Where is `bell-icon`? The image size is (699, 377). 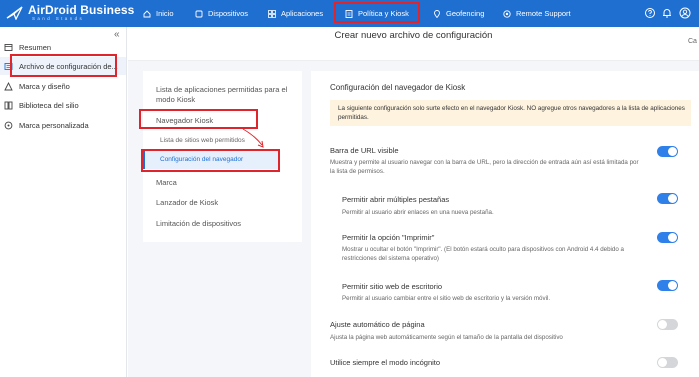 bell-icon is located at coordinates (667, 13).